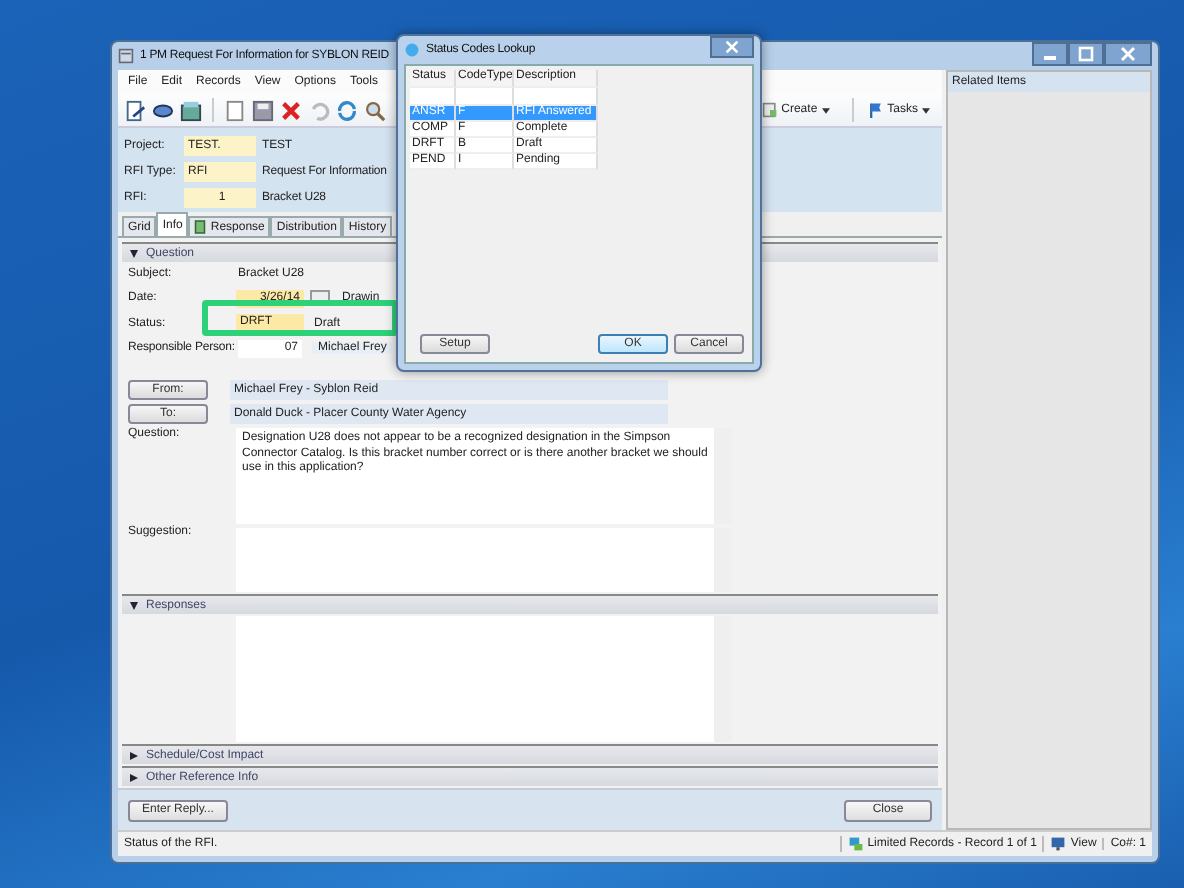  What do you see at coordinates (855, 844) in the screenshot?
I see `network-icon` at bounding box center [855, 844].